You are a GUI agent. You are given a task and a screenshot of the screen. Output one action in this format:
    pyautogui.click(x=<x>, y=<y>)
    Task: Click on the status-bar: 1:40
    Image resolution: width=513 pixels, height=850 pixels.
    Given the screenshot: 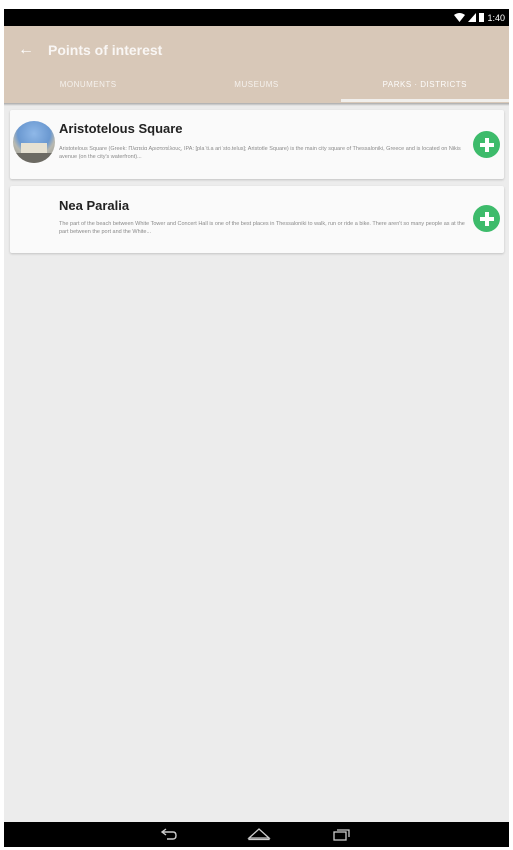 What is the action you would take?
    pyautogui.click(x=256, y=17)
    